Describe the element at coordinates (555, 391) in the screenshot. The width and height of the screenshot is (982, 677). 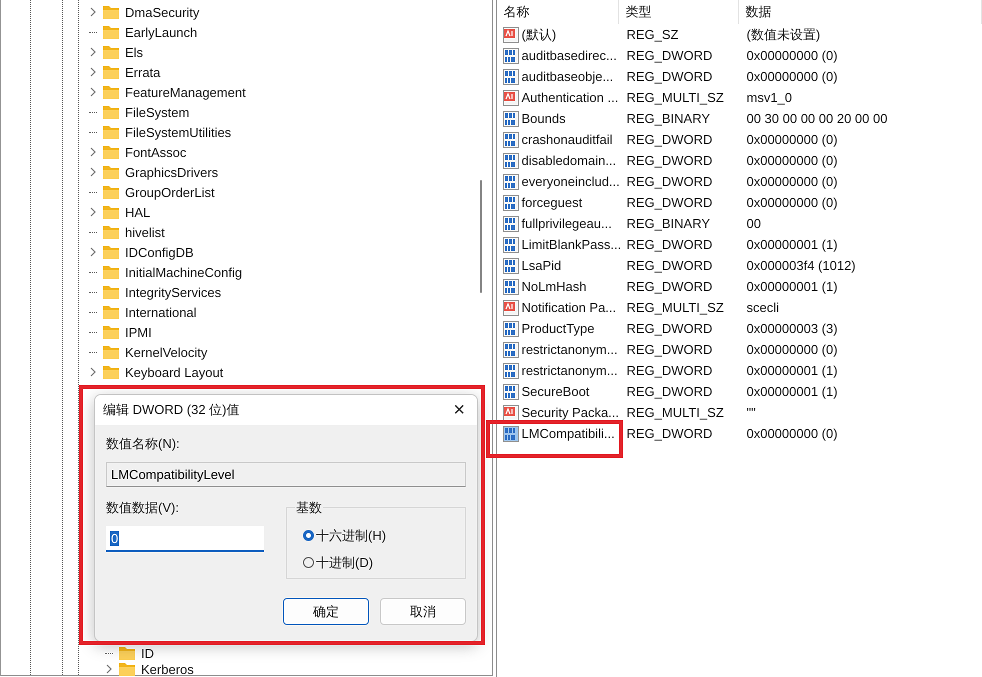
I see `value-name: SecureBoot` at that location.